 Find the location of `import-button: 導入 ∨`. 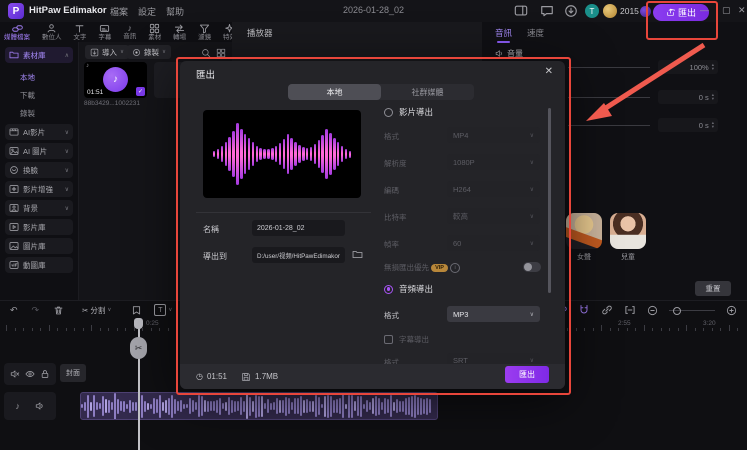

import-button: 導入 ∨ is located at coordinates (107, 52).